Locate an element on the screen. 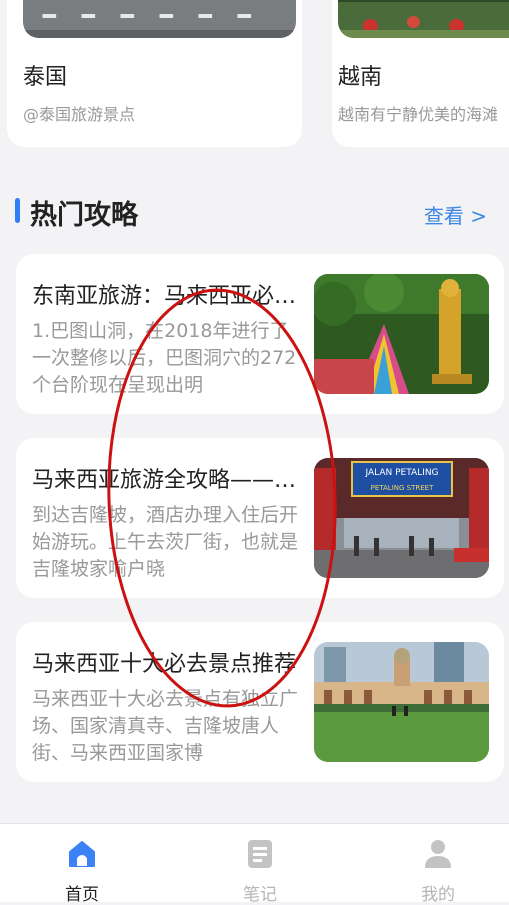 This screenshot has width=509, height=905. guide-summary: 1.巴图山洞，在2018年进行了一次整修以后，巴图洞穴的272个台阶现在呈现出明 is located at coordinates (164, 358).